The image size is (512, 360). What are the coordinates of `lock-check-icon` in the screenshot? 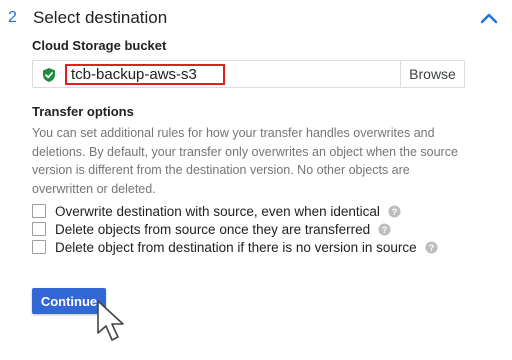 It's located at (49, 75).